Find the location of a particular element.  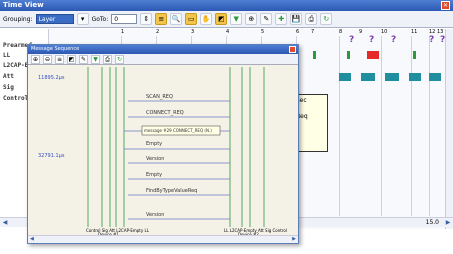

grouping-select: Layer is located at coordinates (54, 19).